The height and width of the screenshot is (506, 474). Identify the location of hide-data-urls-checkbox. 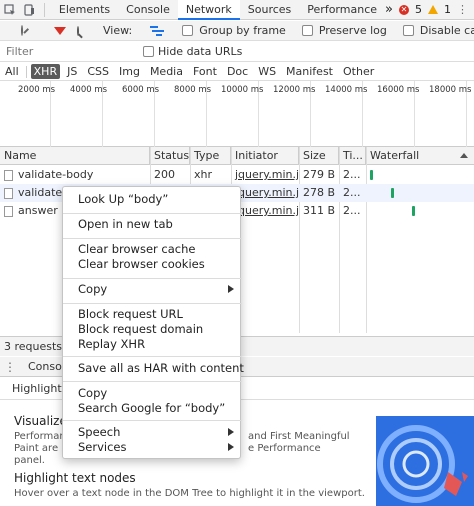
(148, 51).